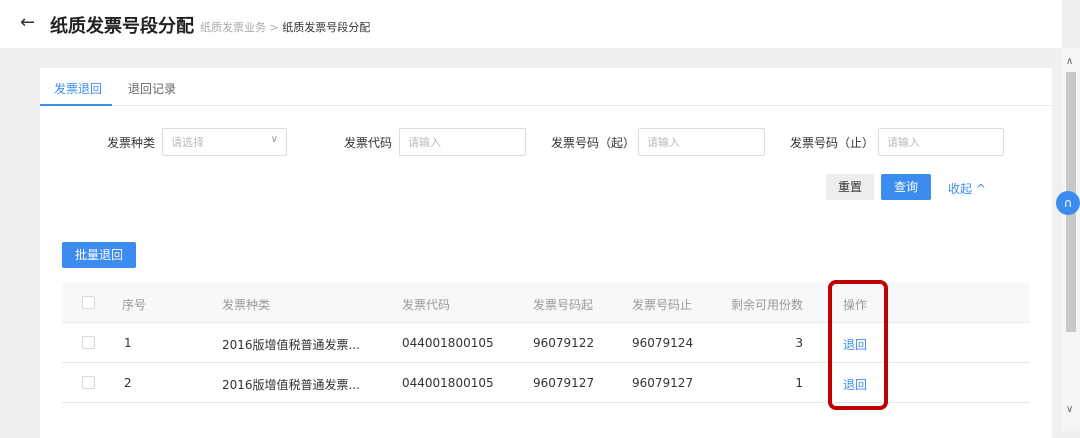 This screenshot has height=438, width=1080. I want to click on invoice-type-select: 请选择 ∨, so click(224, 142).